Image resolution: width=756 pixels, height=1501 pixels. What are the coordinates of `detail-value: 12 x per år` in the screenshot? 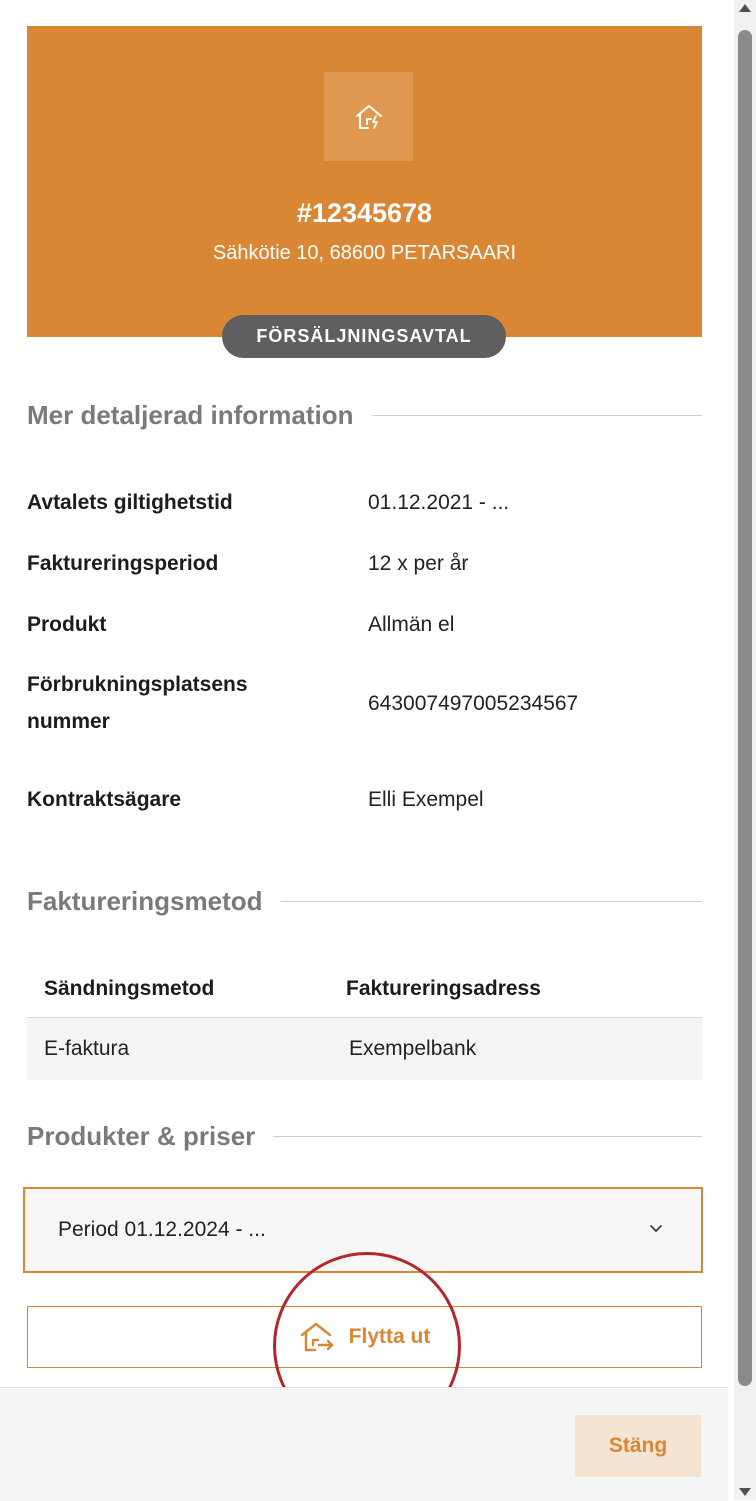 It's located at (418, 563).